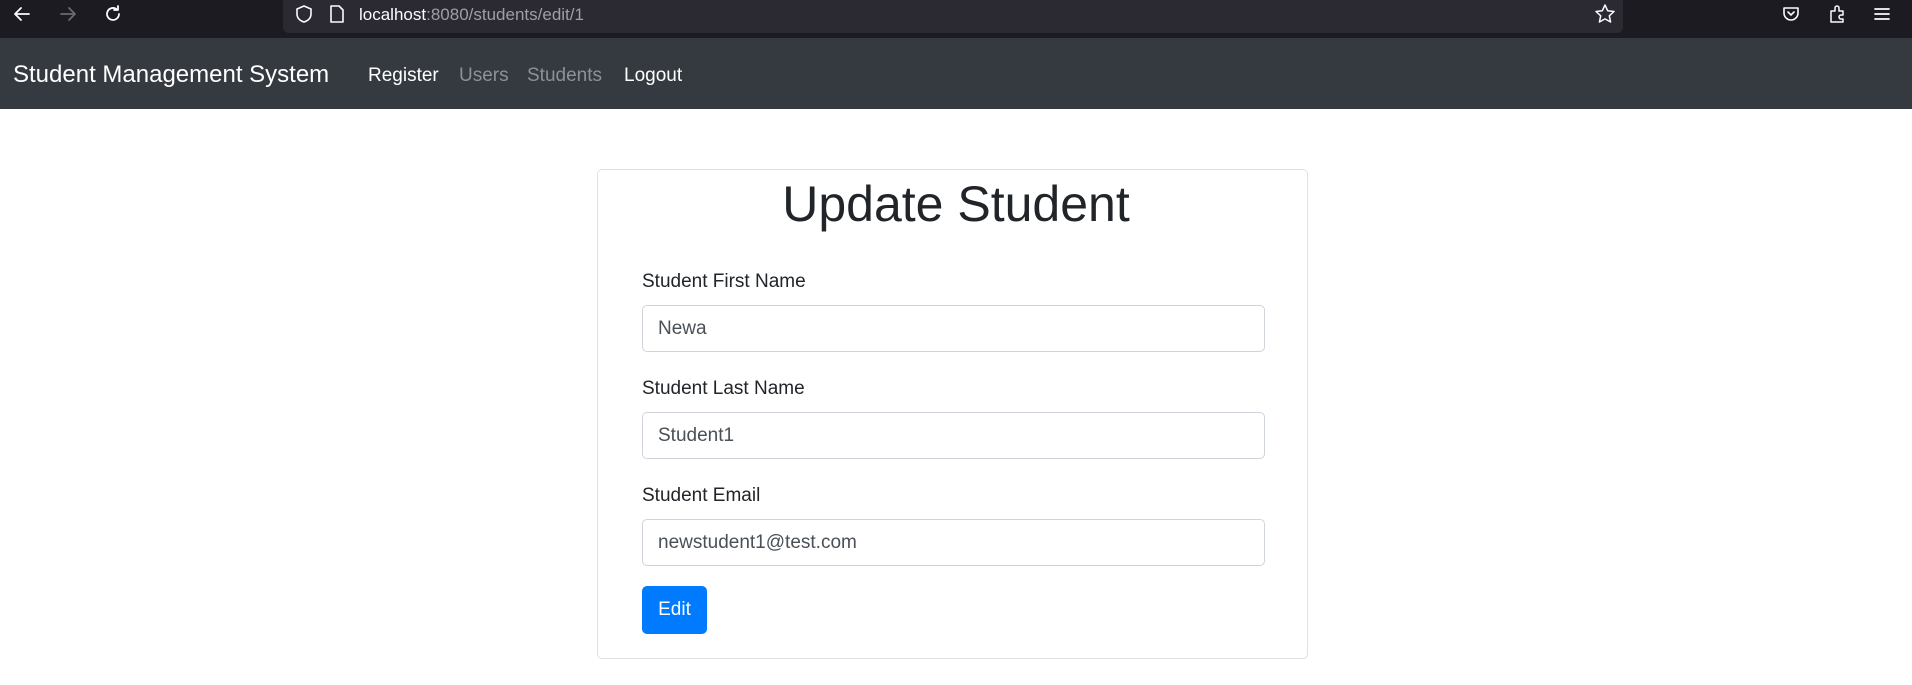  What do you see at coordinates (723, 388) in the screenshot?
I see `last-name-label: Student Last Name` at bounding box center [723, 388].